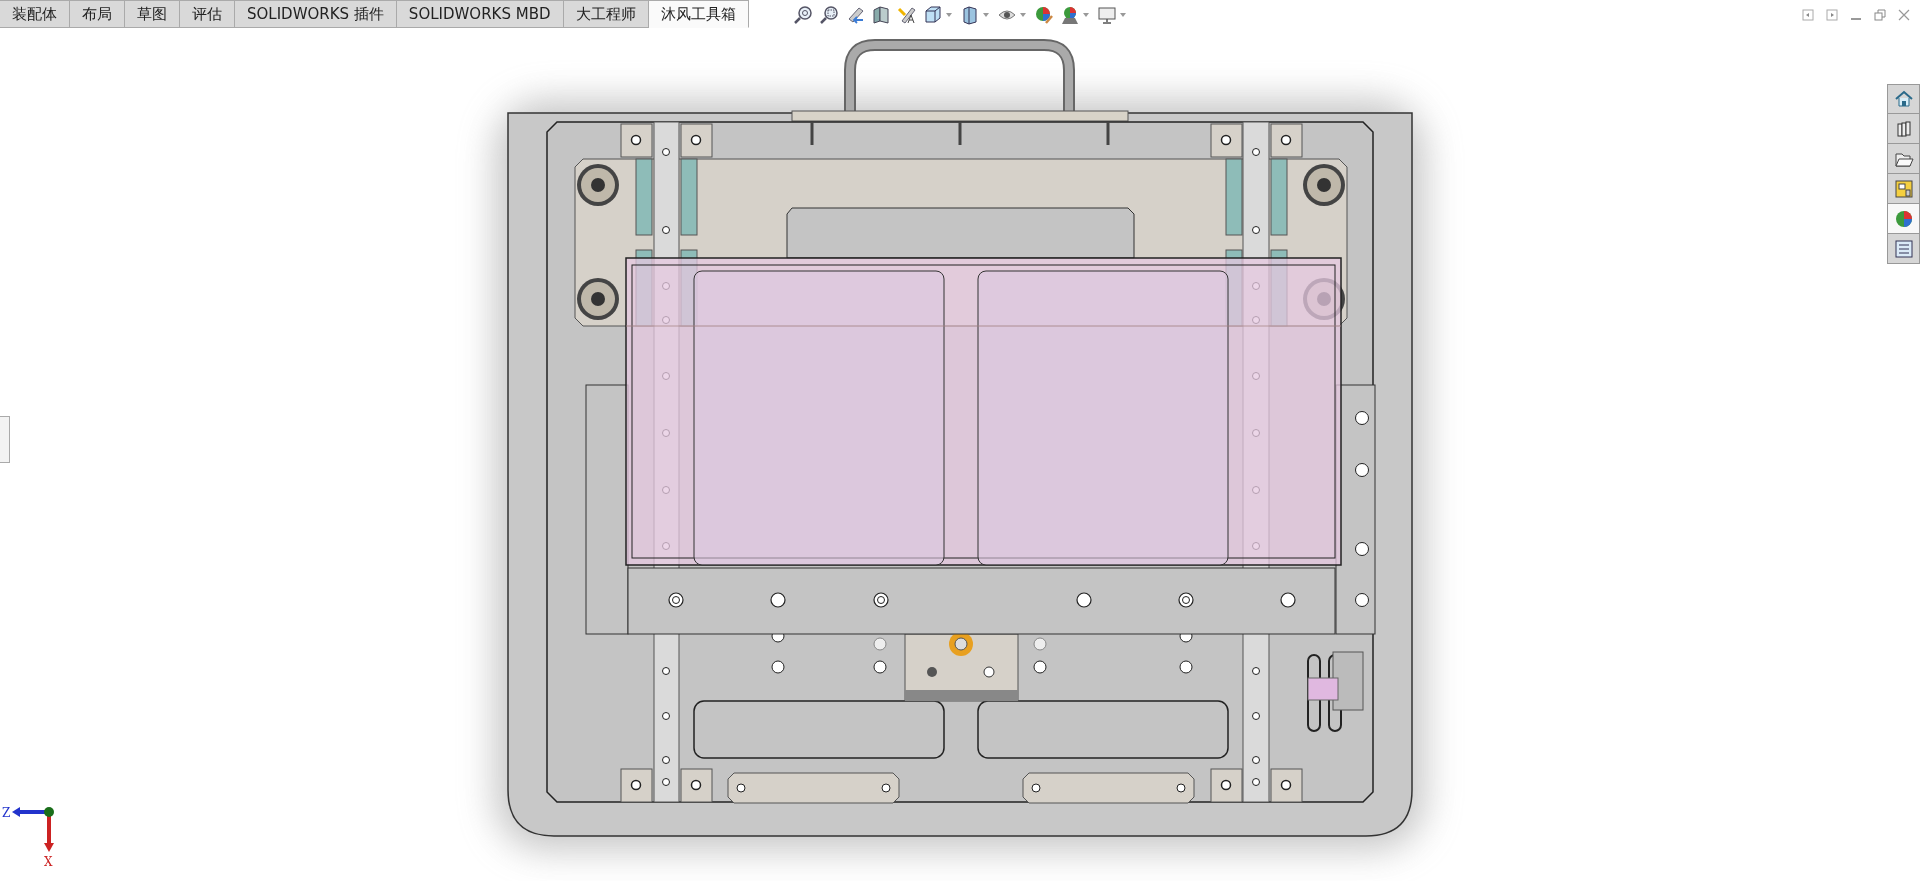  I want to click on panel-toggle-handle, so click(5, 439).